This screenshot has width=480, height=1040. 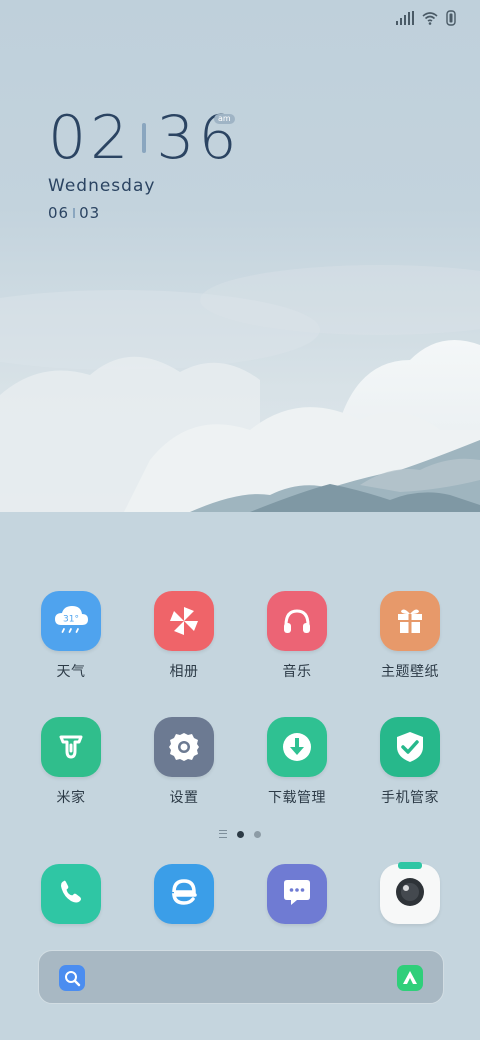 I want to click on headphones-icon, so click(x=297, y=621).